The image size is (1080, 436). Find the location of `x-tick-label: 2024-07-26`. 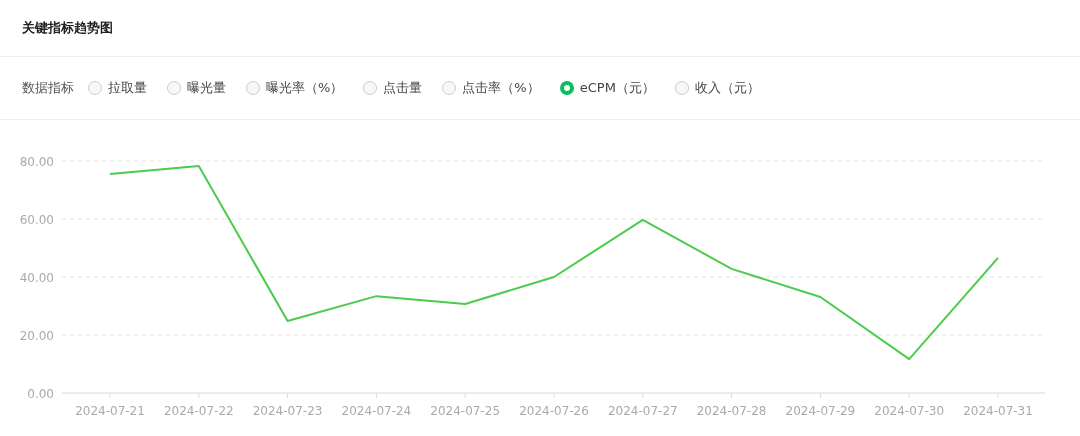

x-tick-label: 2024-07-26 is located at coordinates (554, 411).